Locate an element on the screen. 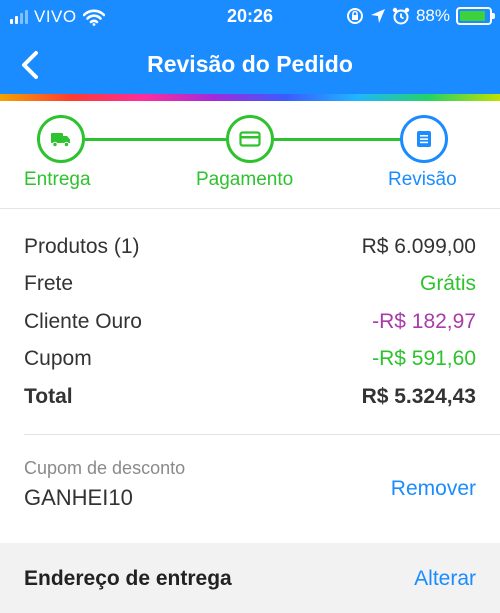 This screenshot has height=613, width=500. address-title: Endereço de entrega is located at coordinates (128, 578).